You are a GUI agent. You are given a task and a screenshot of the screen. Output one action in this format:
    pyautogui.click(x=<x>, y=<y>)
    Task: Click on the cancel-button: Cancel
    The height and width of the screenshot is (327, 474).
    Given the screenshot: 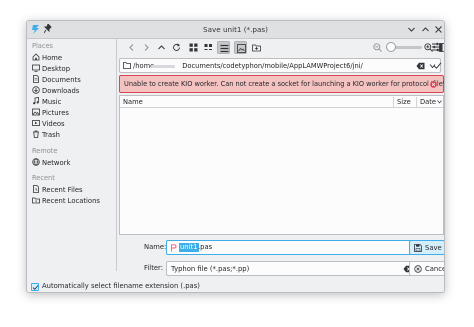 What is the action you would take?
    pyautogui.click(x=426, y=268)
    